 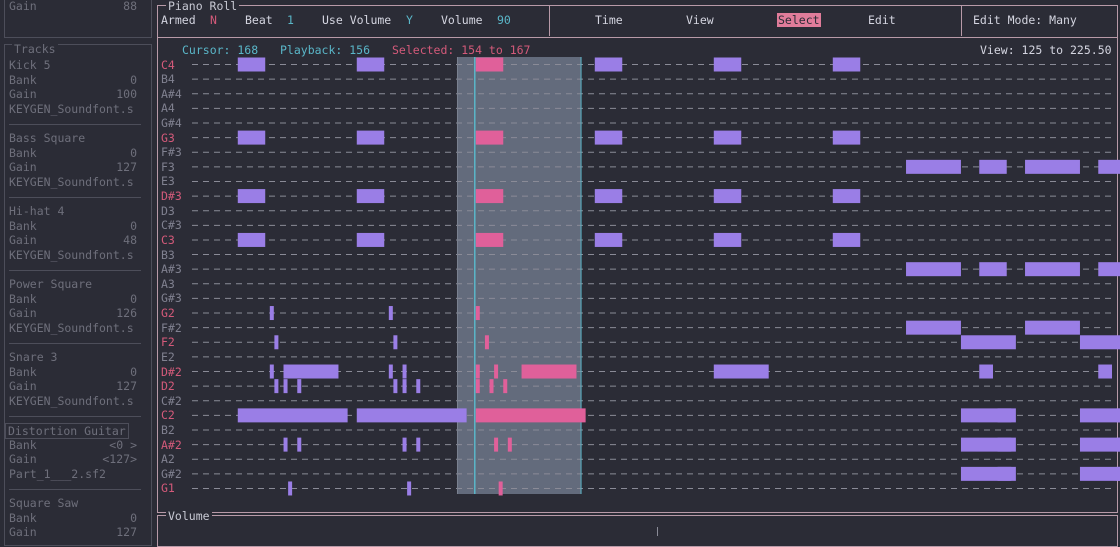 I want to click on volume-panel, so click(x=637, y=531).